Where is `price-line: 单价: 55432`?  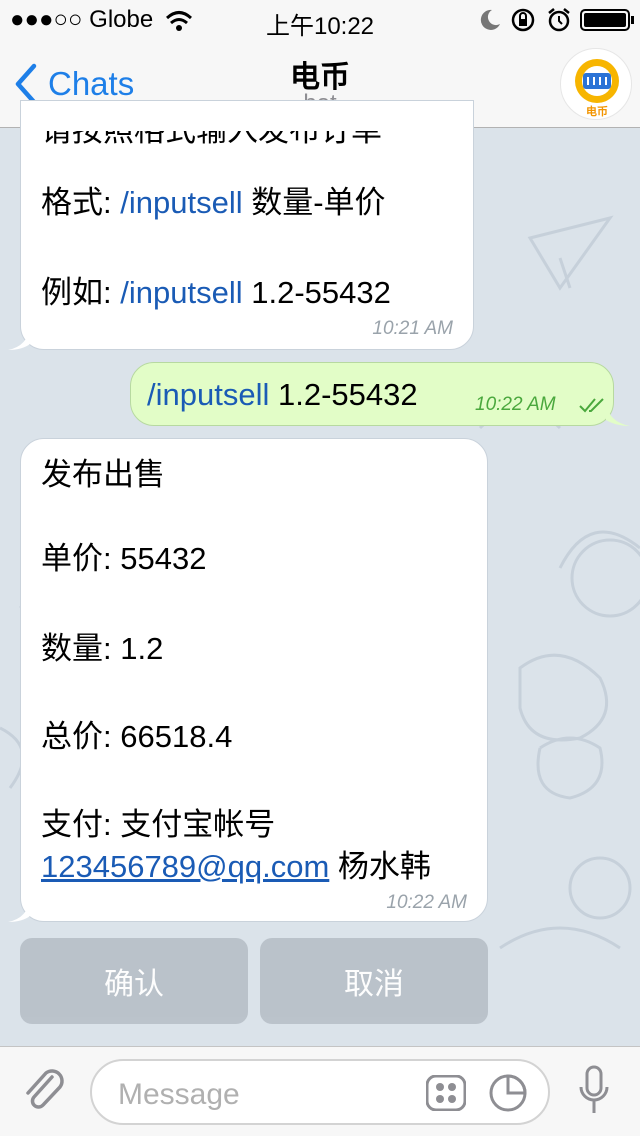
price-line: 单价: 55432 is located at coordinates (123, 558).